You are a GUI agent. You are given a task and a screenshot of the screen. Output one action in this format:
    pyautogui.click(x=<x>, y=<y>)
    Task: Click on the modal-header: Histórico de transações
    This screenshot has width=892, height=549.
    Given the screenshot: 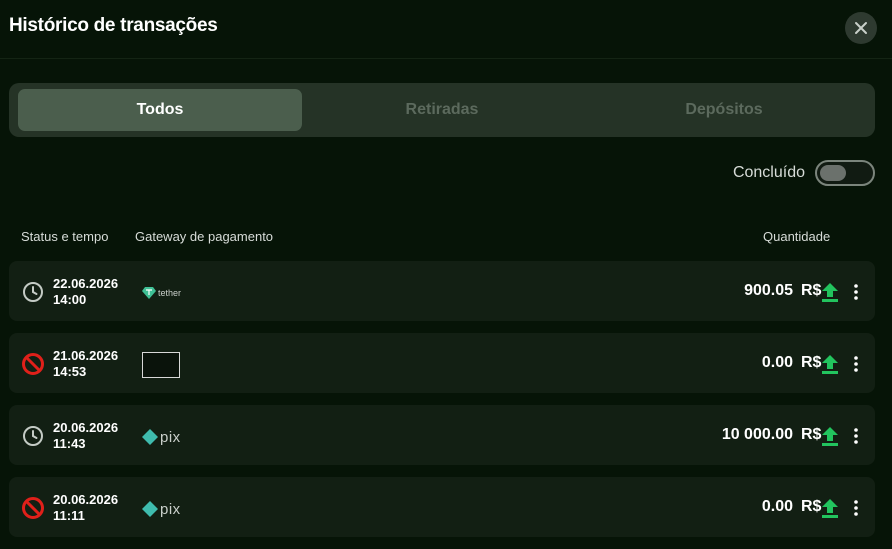 What is the action you would take?
    pyautogui.click(x=446, y=29)
    